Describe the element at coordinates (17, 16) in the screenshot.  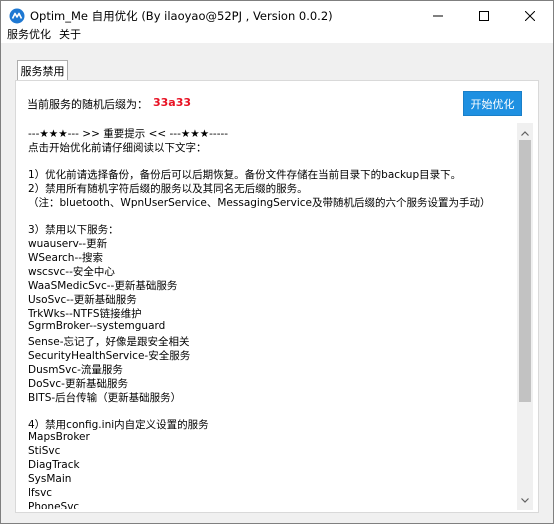
I see `app-logo-icon` at that location.